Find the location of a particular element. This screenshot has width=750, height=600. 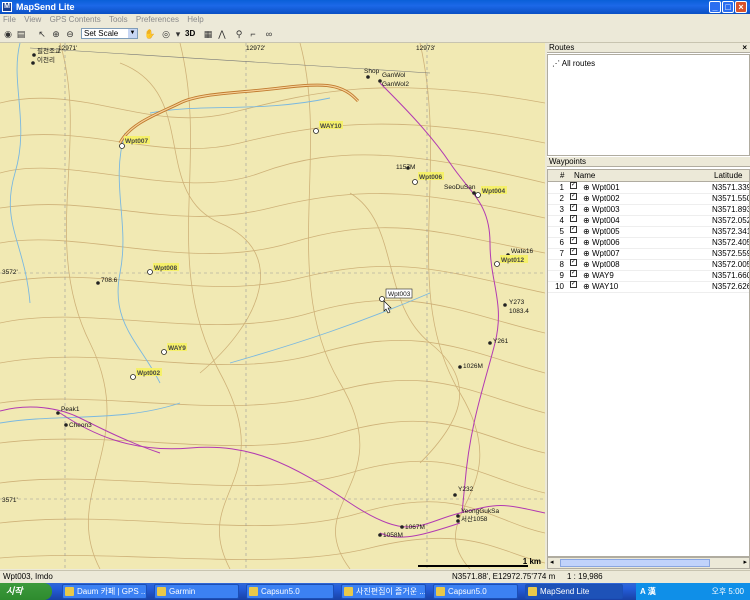

start-button: 시작 is located at coordinates (26, 591).